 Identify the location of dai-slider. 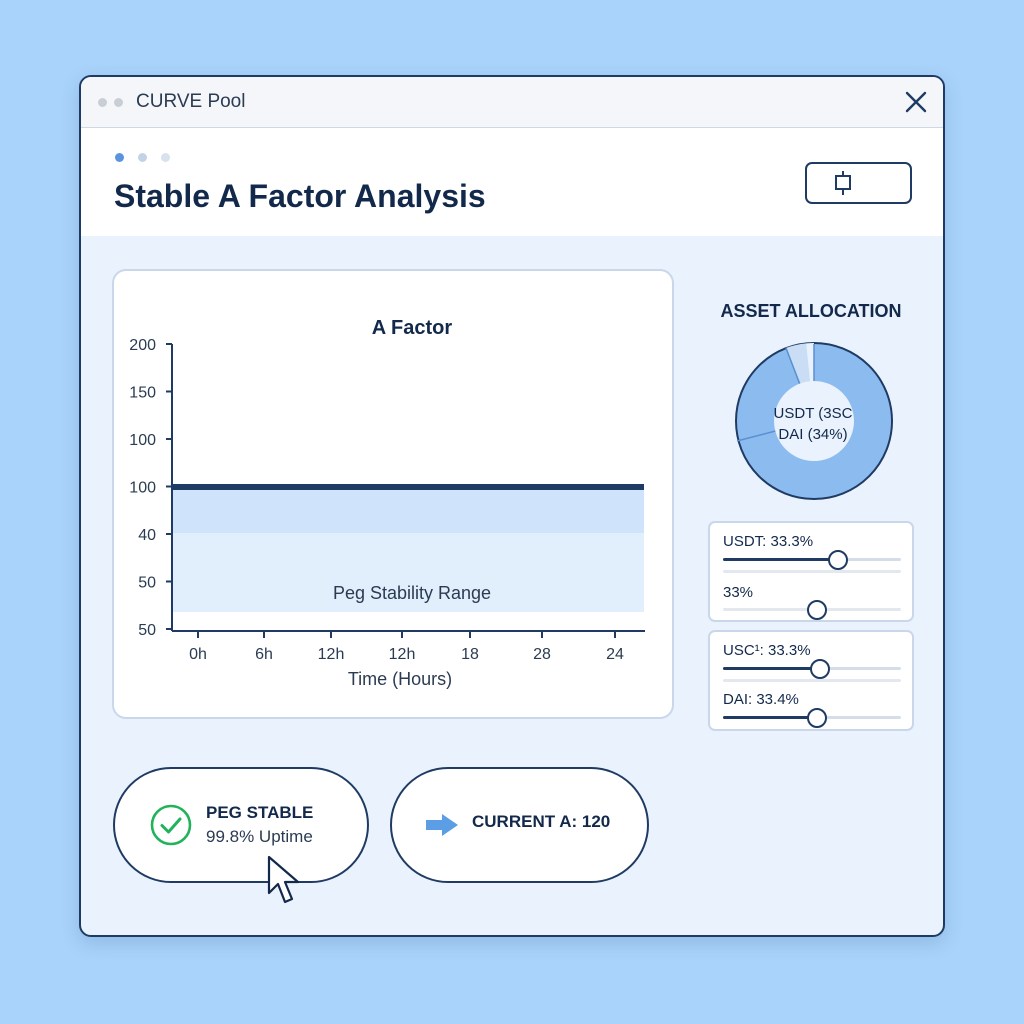
(812, 718).